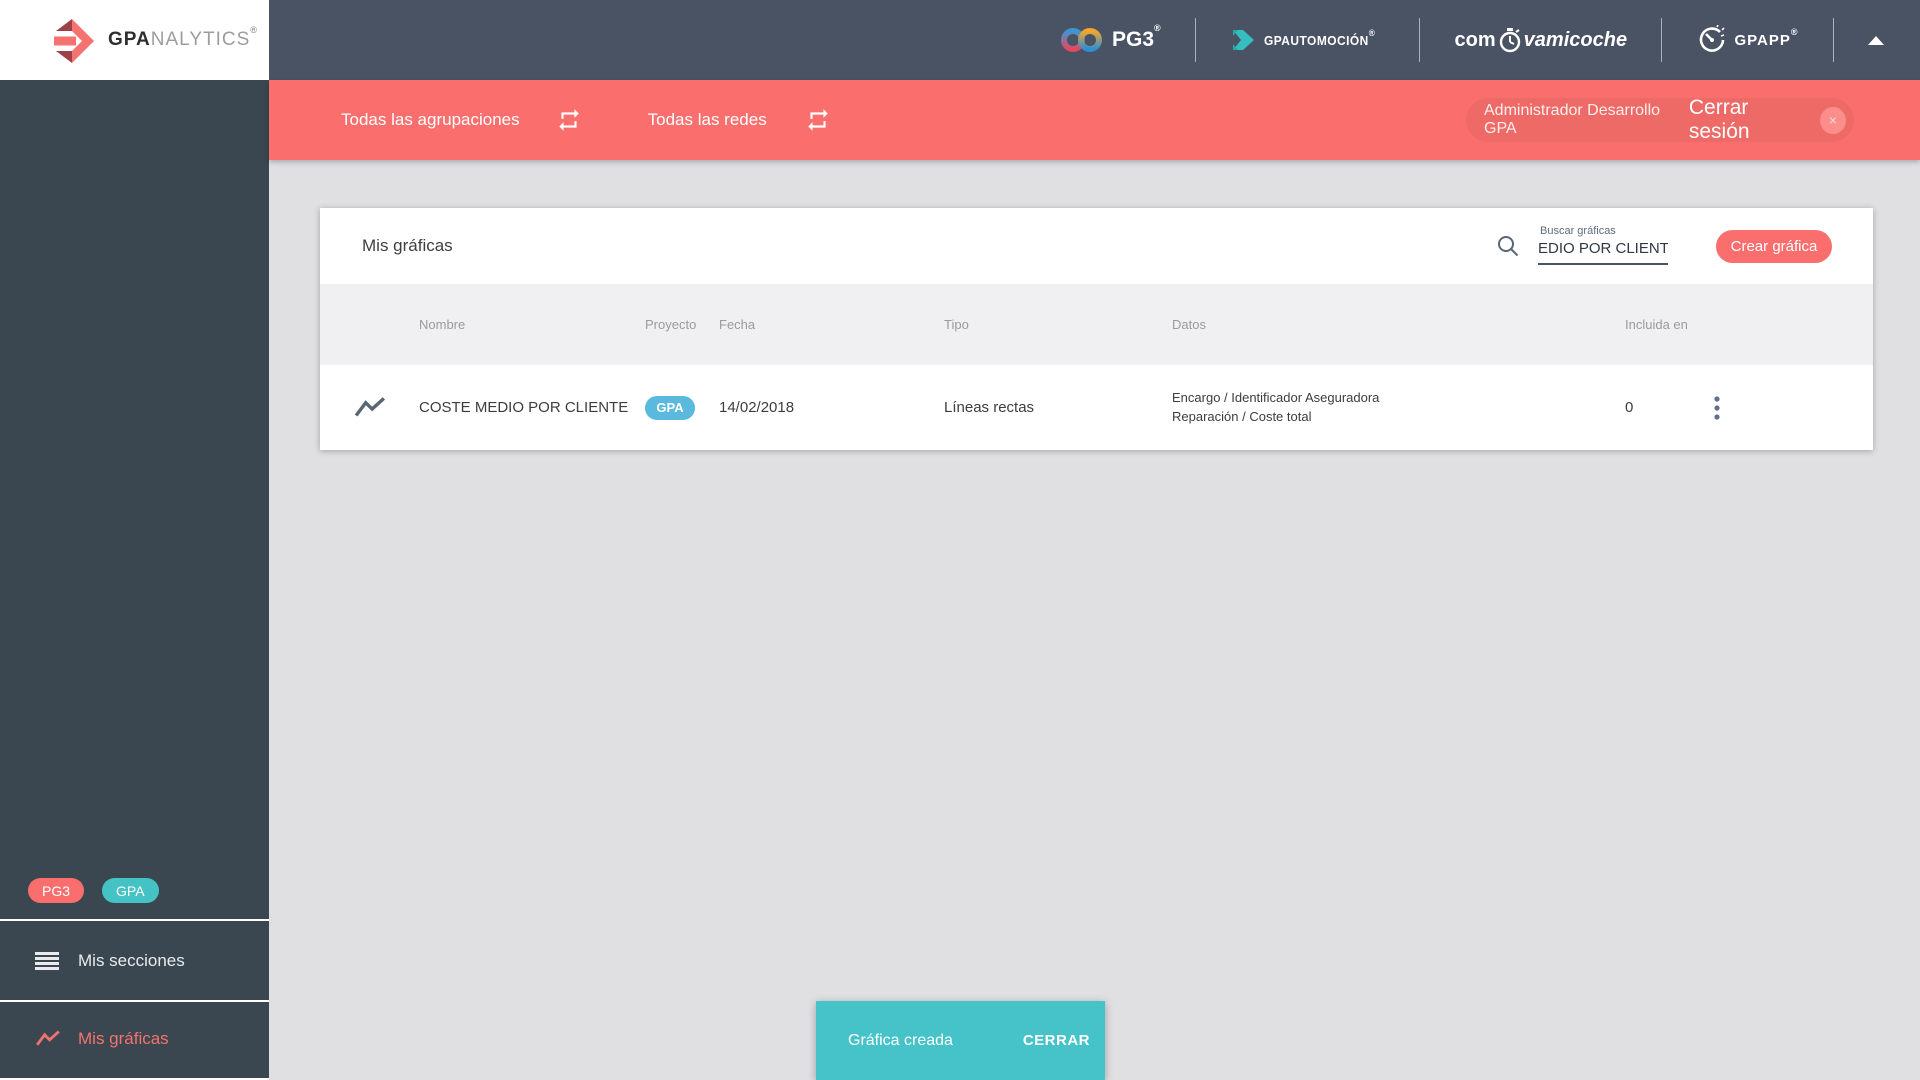 Image resolution: width=1920 pixels, height=1080 pixels. What do you see at coordinates (134, 580) in the screenshot?
I see `sidebar: PG3 GPA Mis secciones Mis gráficas` at bounding box center [134, 580].